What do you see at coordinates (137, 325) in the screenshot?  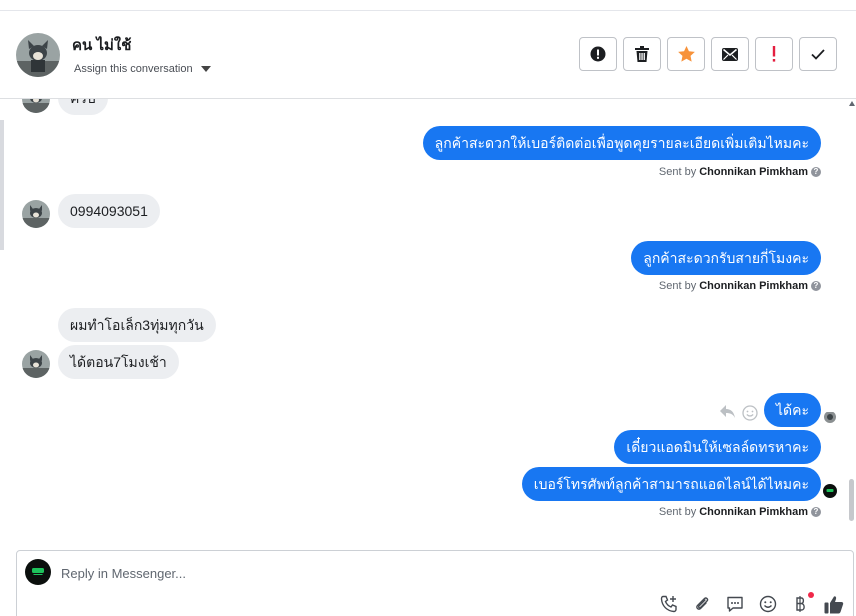 I see `incoming-message: ผมทำโอเล็ก3ทุ่มทุกวัน` at bounding box center [137, 325].